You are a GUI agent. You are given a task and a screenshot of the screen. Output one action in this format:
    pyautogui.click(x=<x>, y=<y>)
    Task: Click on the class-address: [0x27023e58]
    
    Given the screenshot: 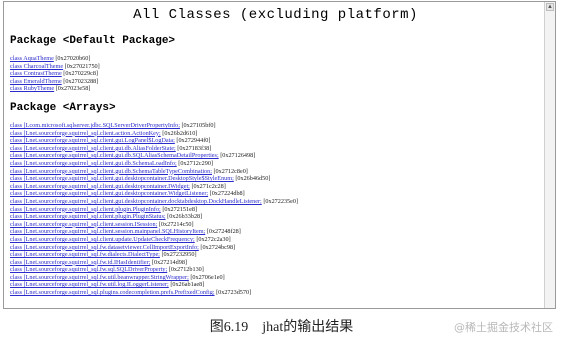 What is the action you would take?
    pyautogui.click(x=73, y=89)
    